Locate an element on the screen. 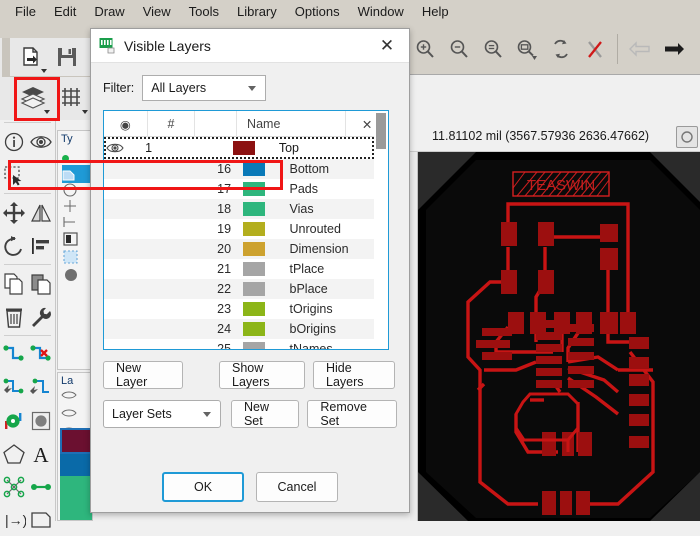  rotate-icon is located at coordinates (14, 245).